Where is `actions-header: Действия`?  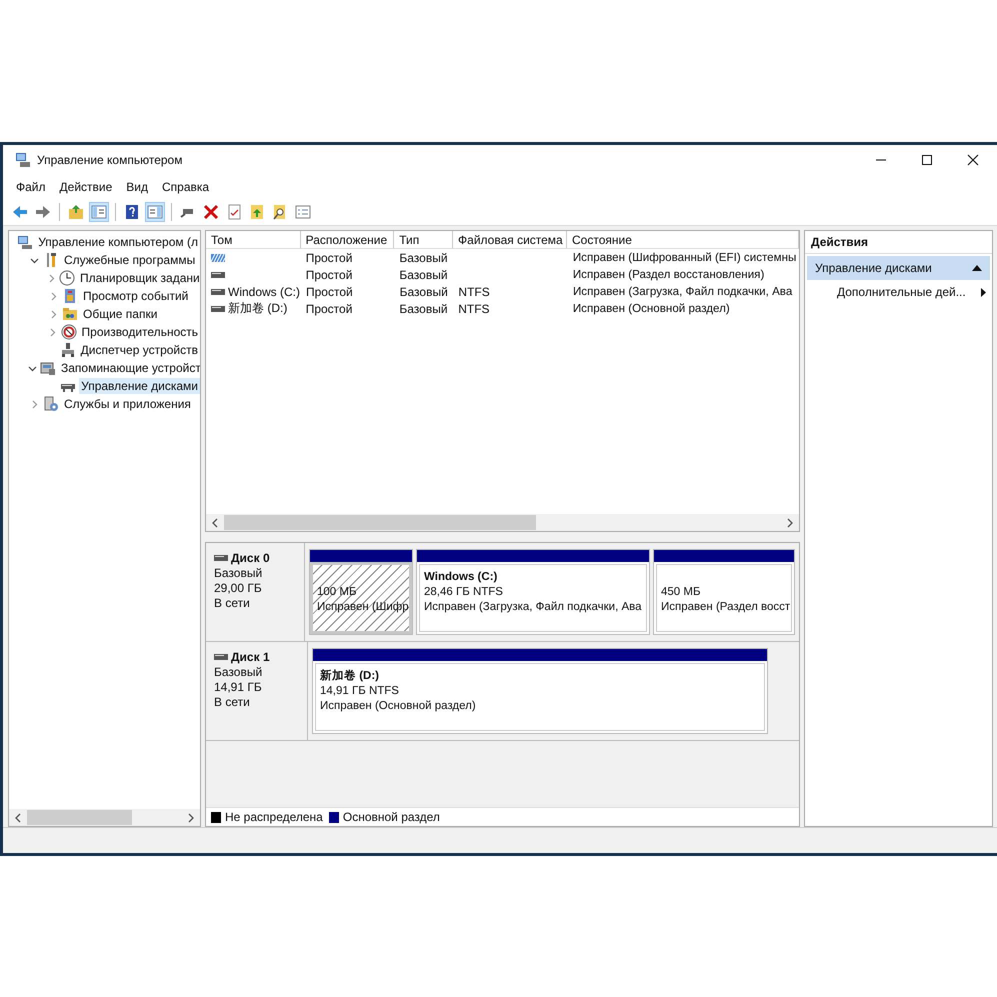 actions-header: Действия is located at coordinates (898, 242).